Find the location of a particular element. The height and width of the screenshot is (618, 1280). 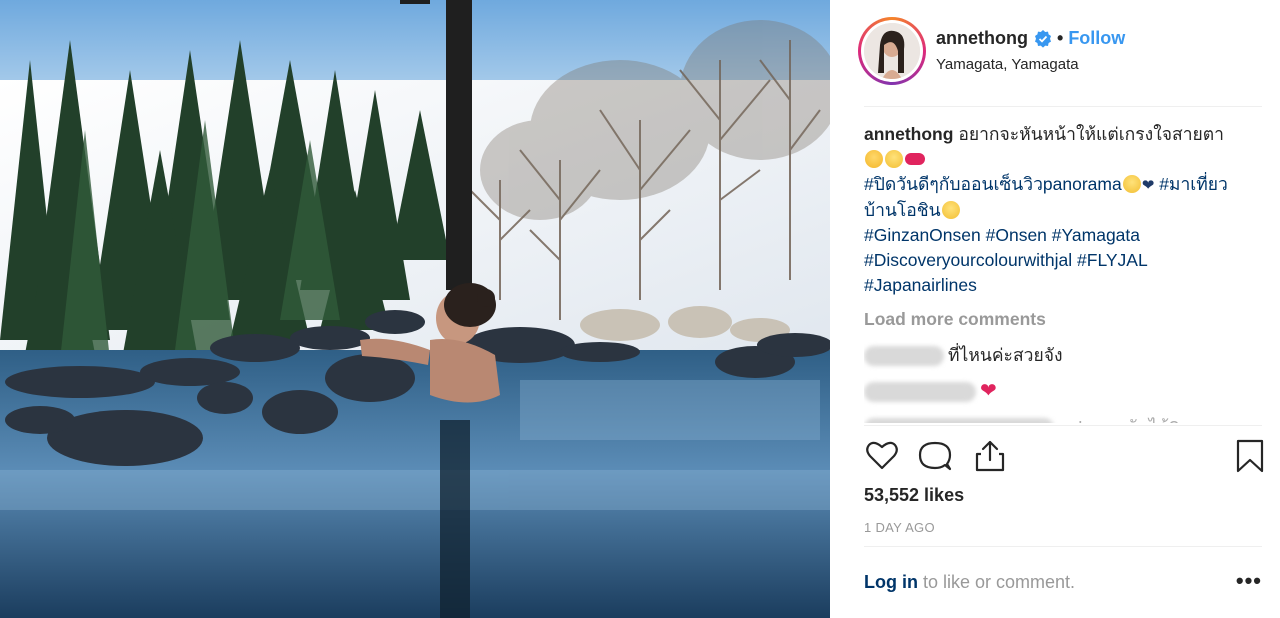

laughing-emoji-icon is located at coordinates (874, 159).